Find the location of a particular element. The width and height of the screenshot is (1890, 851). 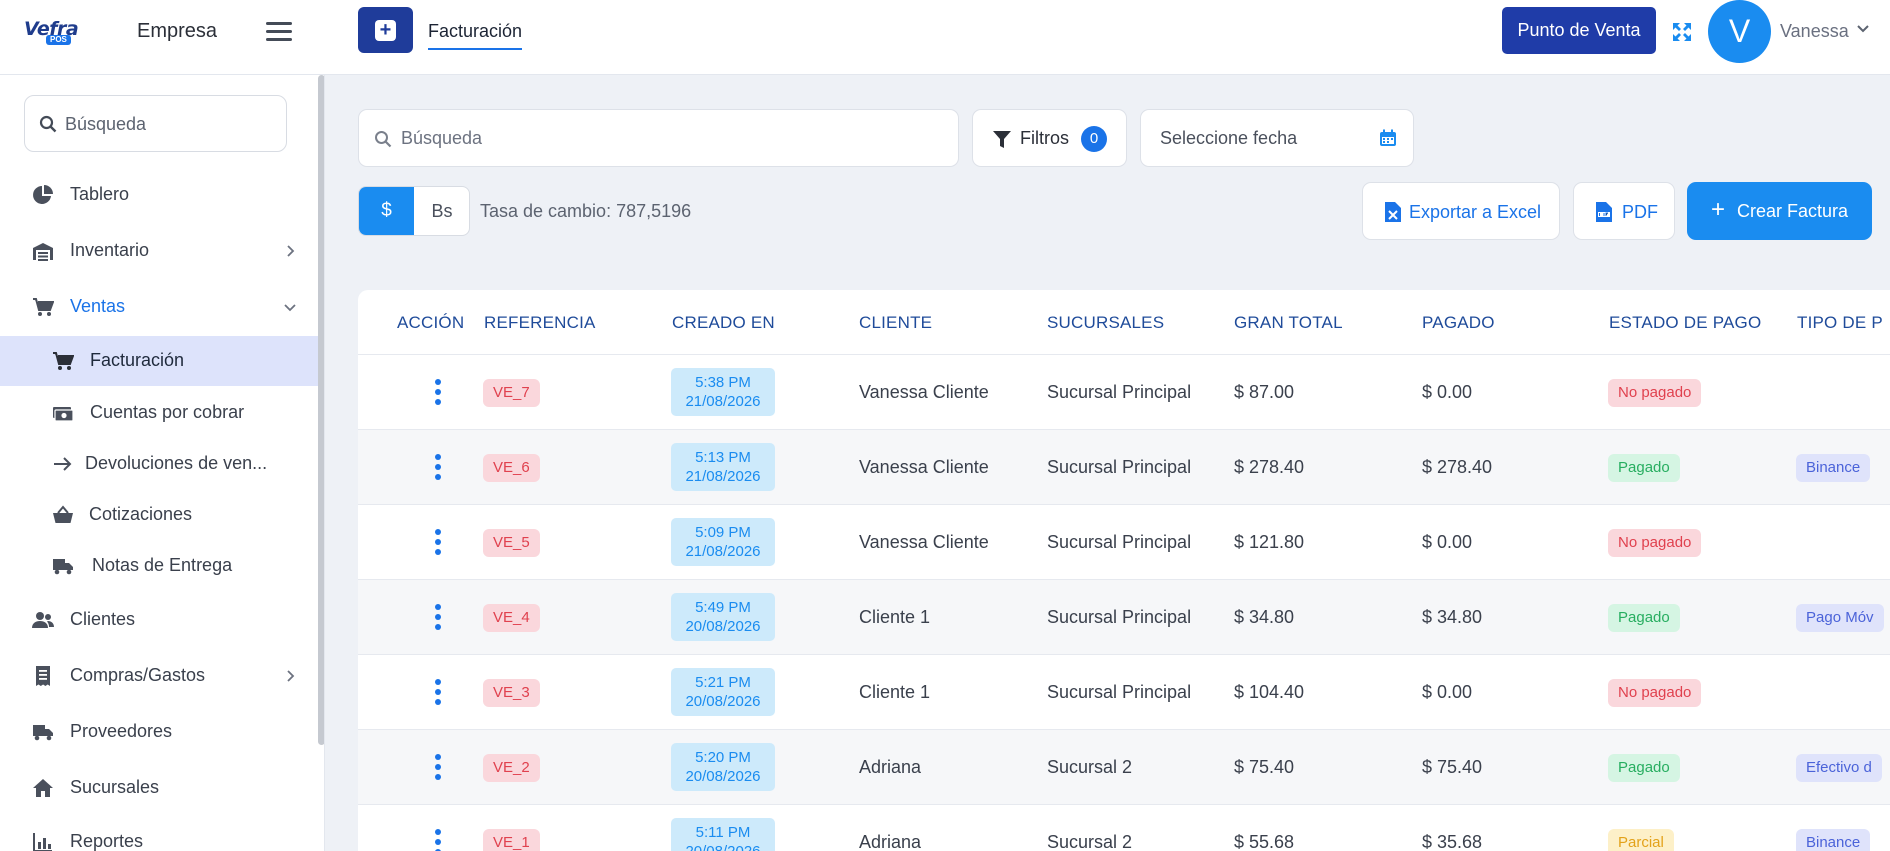

currency-bs-button: Bs is located at coordinates (441, 211).